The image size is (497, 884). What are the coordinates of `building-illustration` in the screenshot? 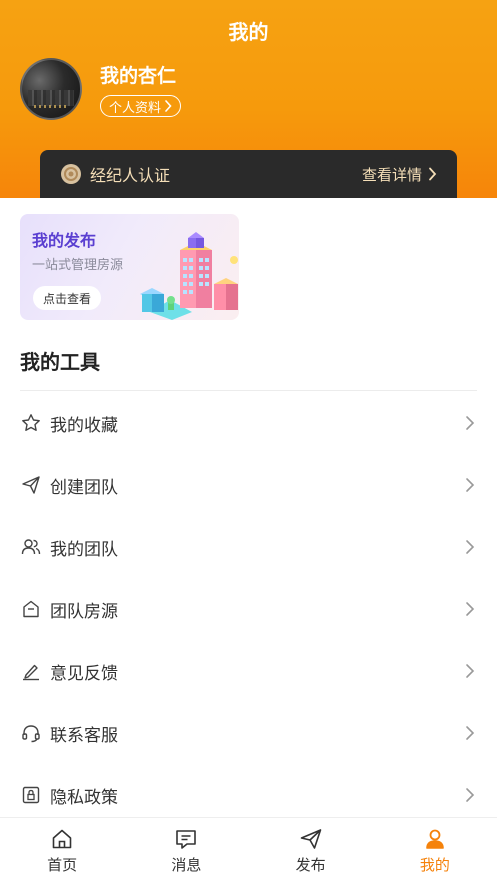 It's located at (189, 276).